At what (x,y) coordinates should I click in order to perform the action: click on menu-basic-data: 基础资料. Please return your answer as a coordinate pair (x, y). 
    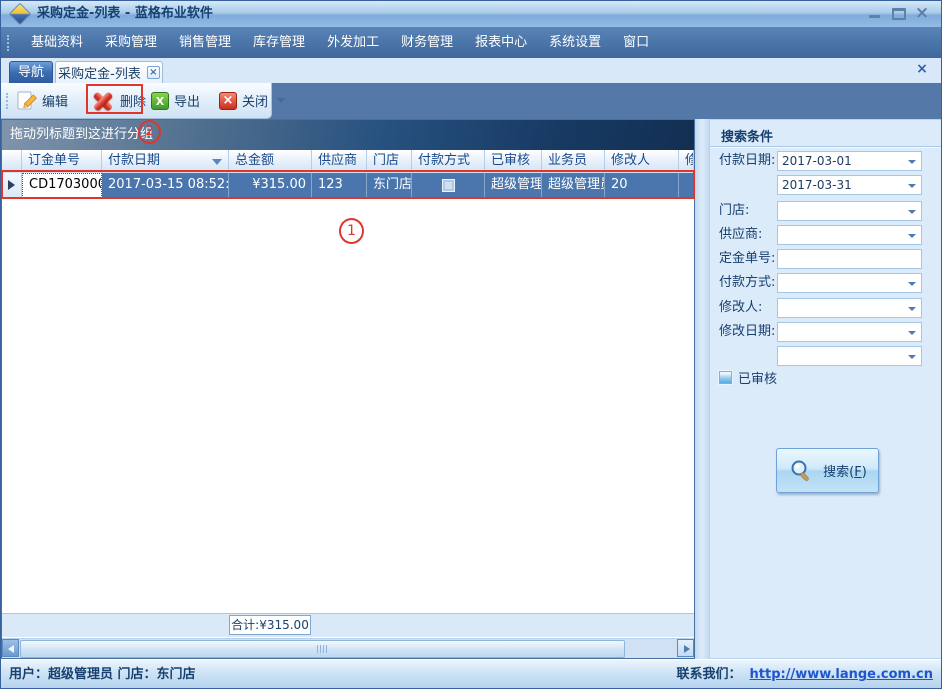
    Looking at the image, I should click on (57, 42).